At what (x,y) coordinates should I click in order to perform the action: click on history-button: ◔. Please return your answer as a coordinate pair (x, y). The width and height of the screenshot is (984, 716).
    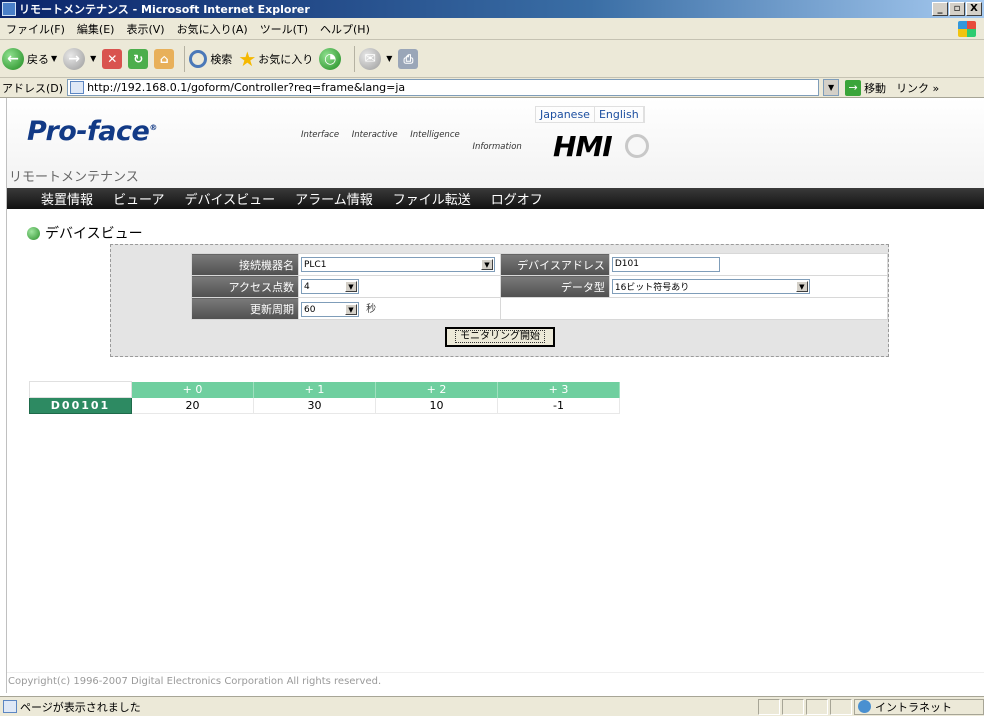
    Looking at the image, I should click on (331, 58).